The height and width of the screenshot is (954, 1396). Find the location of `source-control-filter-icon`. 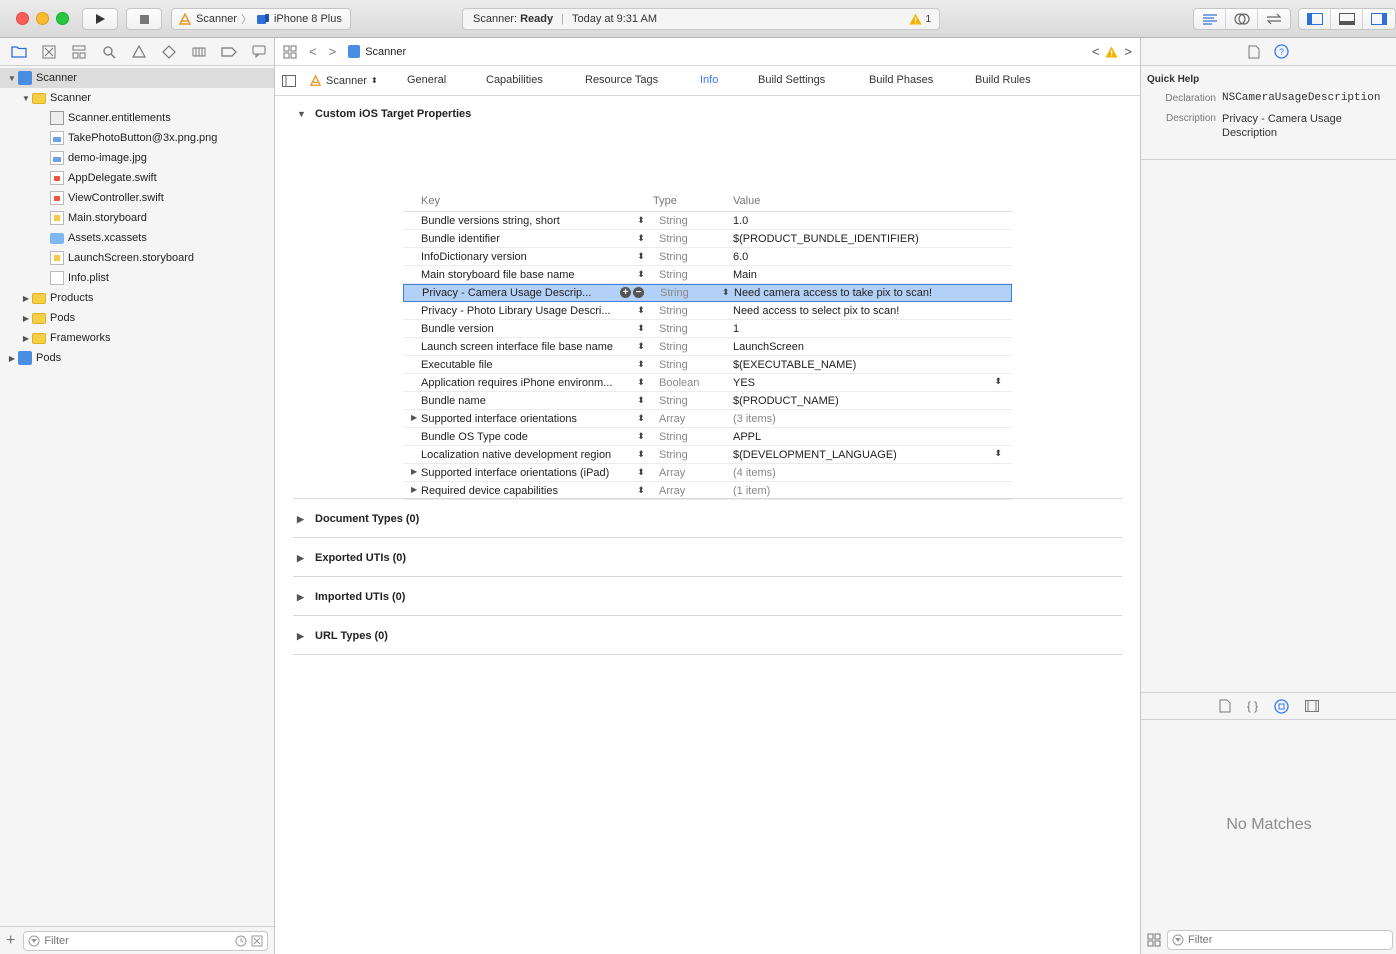

source-control-filter-icon is located at coordinates (257, 941).